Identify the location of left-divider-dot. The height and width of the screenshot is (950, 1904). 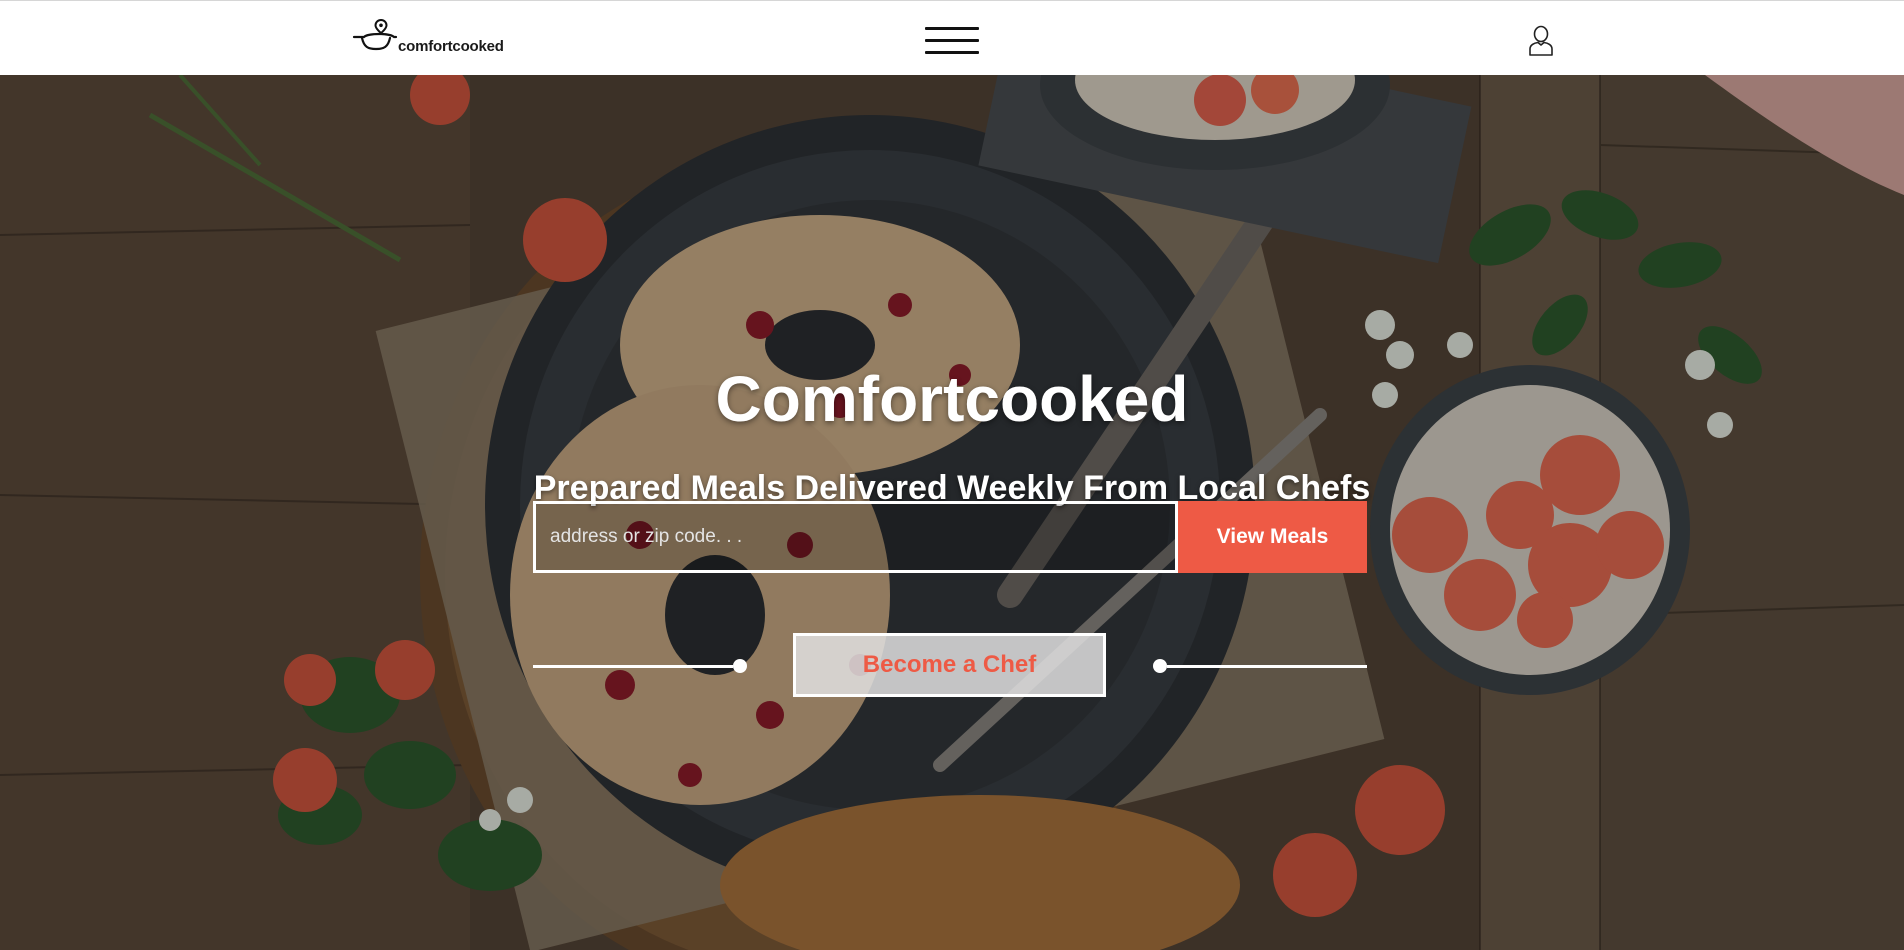
(740, 666).